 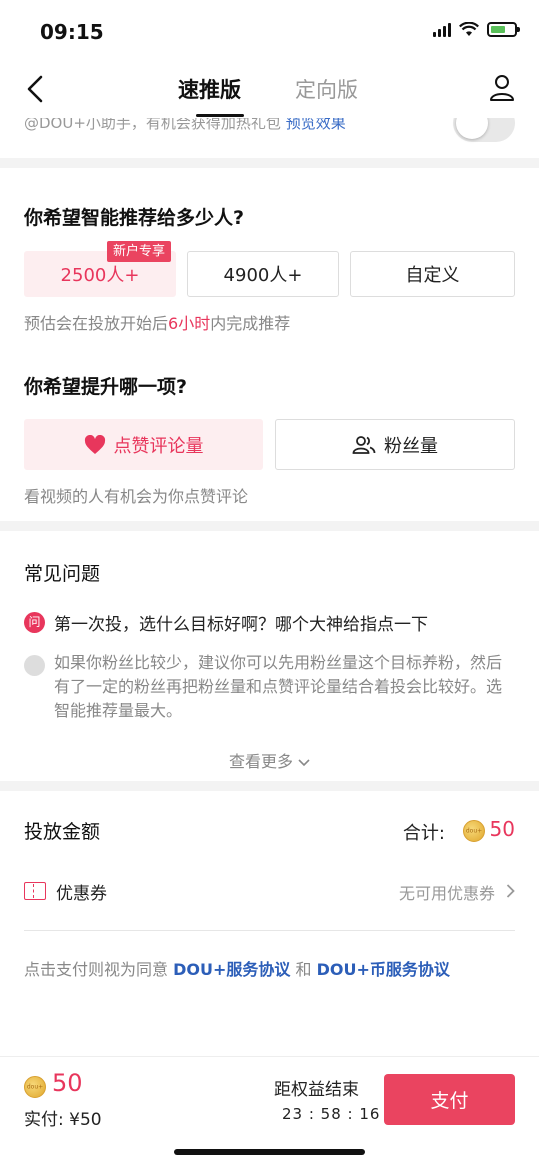 I want to click on status-icons, so click(x=476, y=29).